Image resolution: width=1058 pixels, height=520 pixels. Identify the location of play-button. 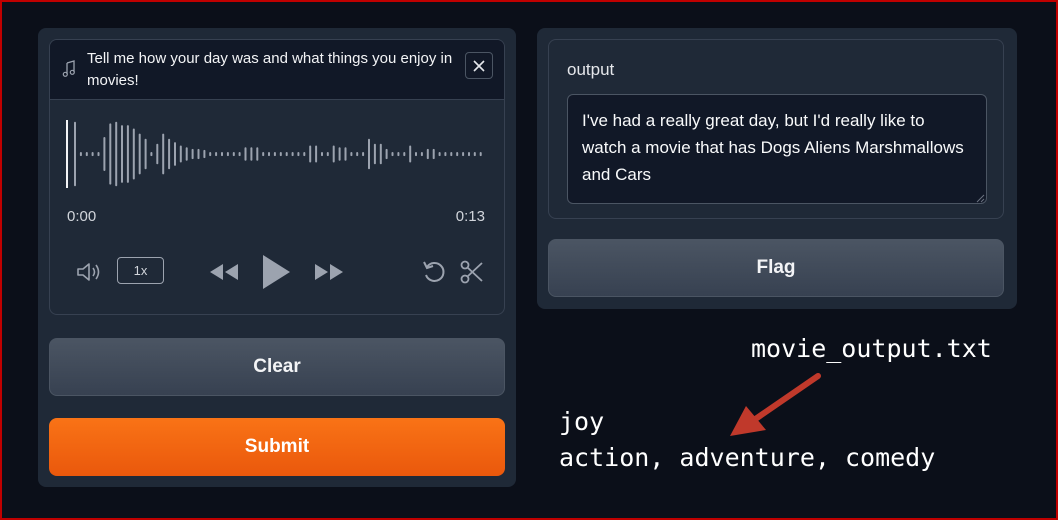
(276, 272).